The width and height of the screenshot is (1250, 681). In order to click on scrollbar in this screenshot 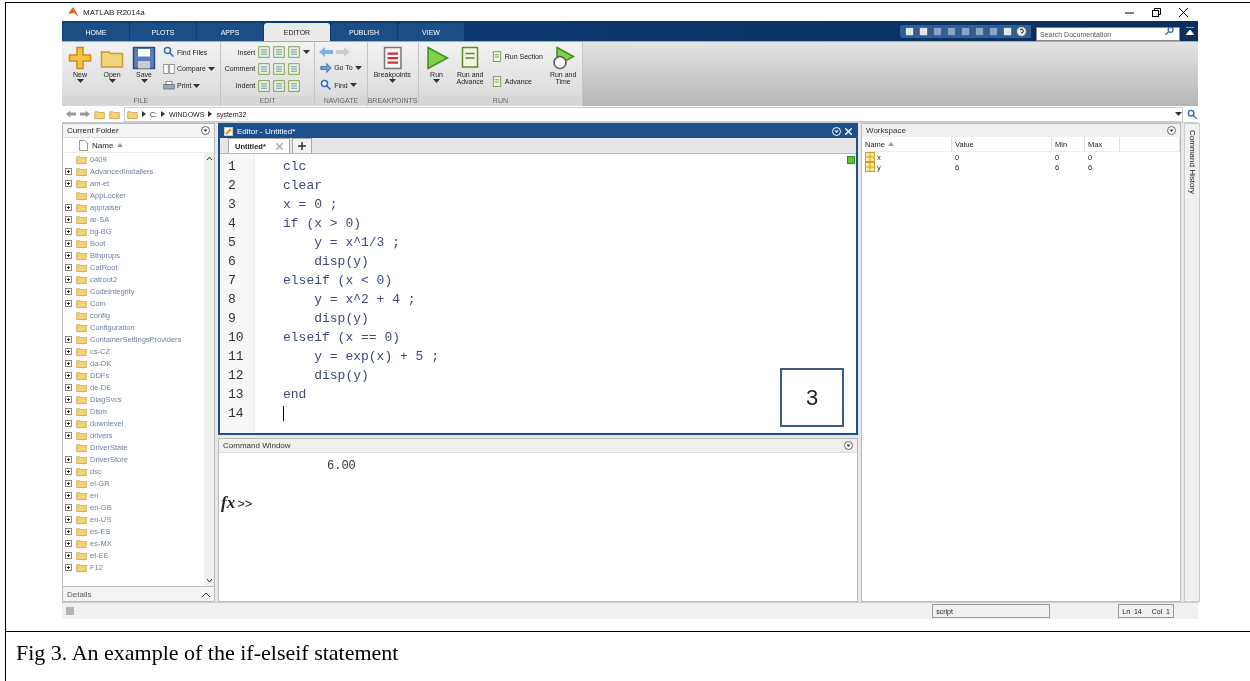, I will do `click(209, 369)`.